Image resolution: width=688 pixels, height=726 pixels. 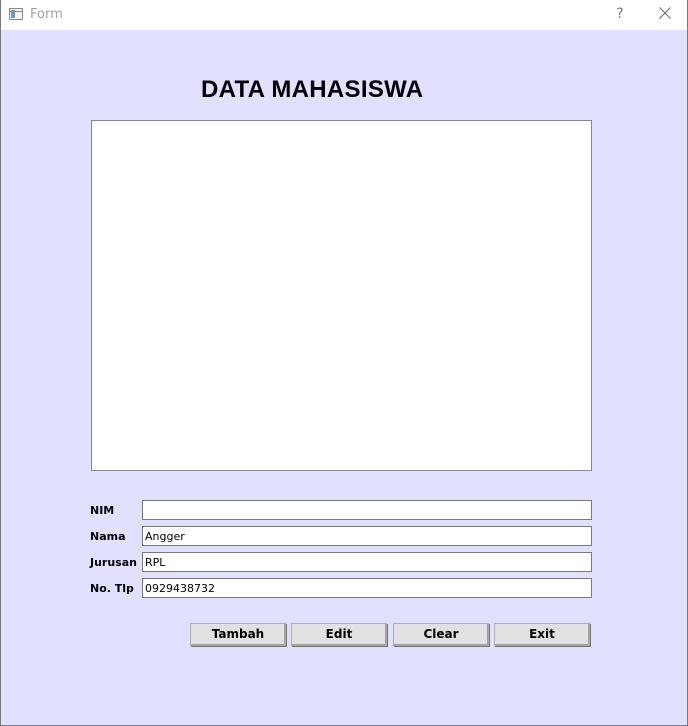 I want to click on help-button: ?, so click(x=620, y=14).